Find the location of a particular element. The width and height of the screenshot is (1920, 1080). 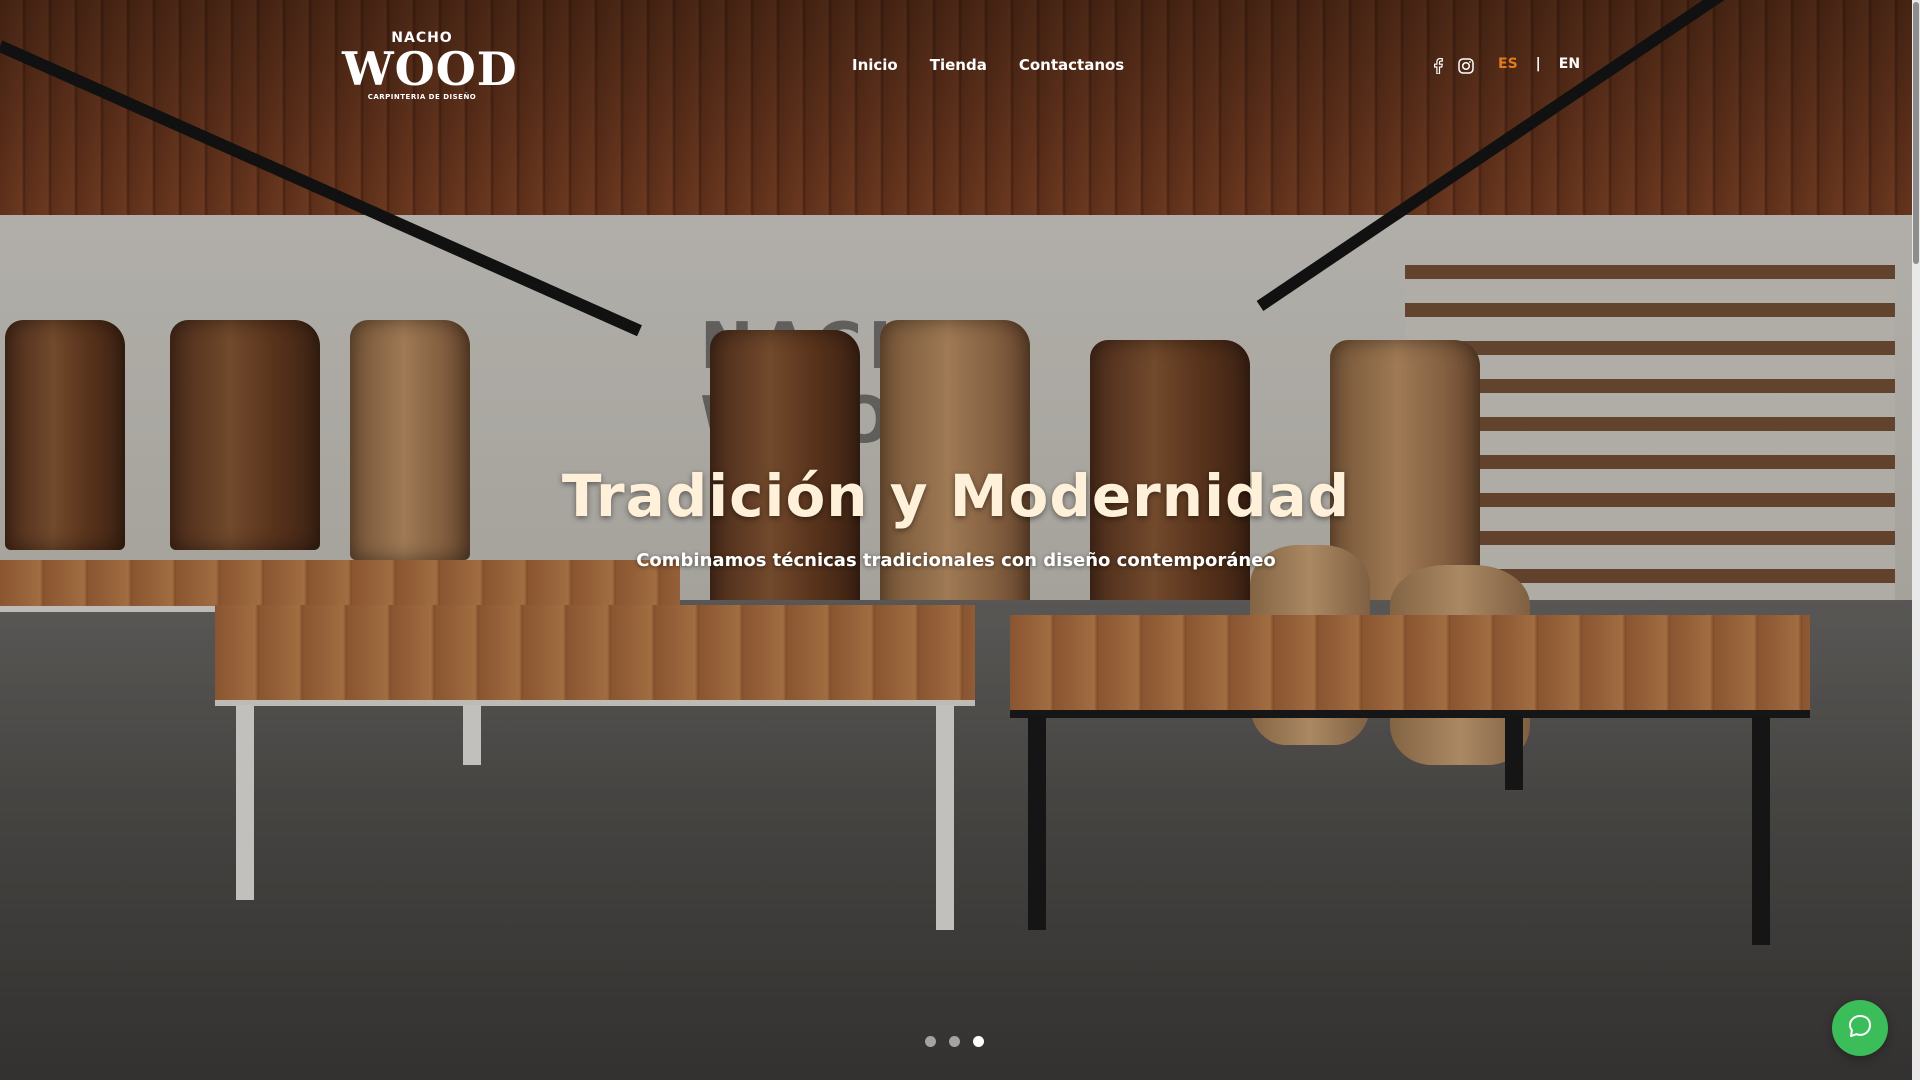

page-scrollbar is located at coordinates (1916, 540).